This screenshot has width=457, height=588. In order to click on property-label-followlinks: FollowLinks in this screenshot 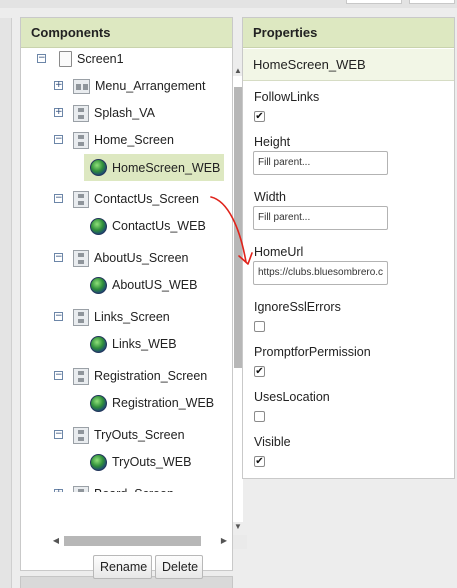, I will do `click(287, 97)`.